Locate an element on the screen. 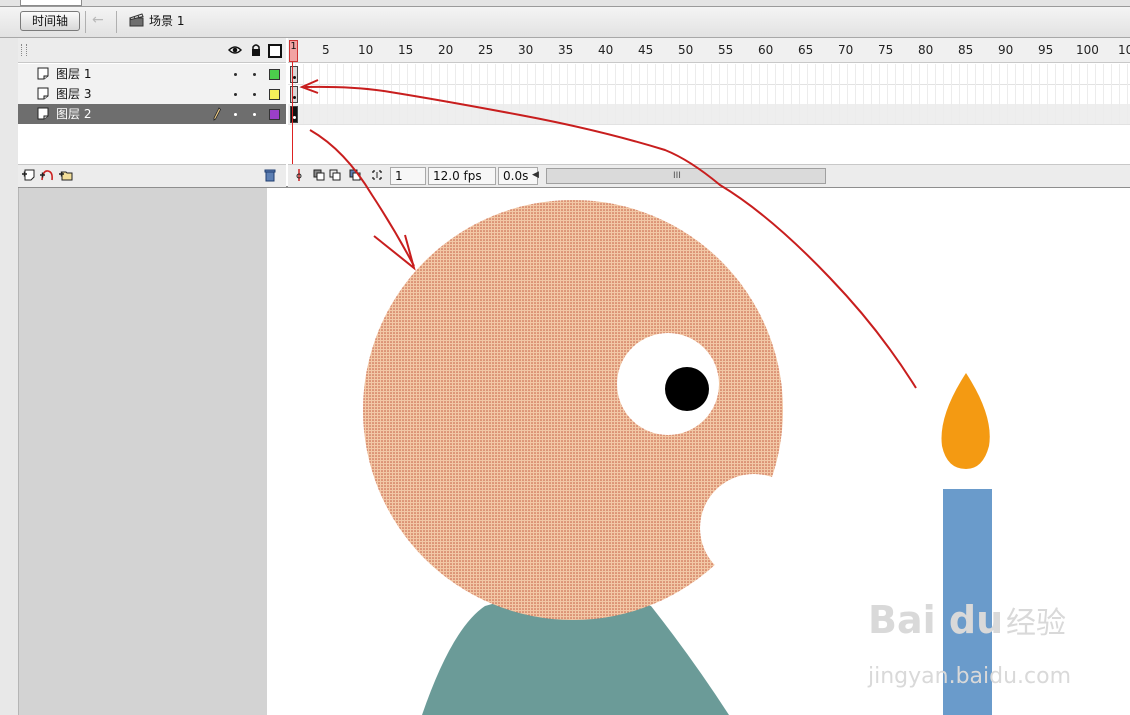  baidu-watermark-logo: Bai du is located at coordinates (936, 620).